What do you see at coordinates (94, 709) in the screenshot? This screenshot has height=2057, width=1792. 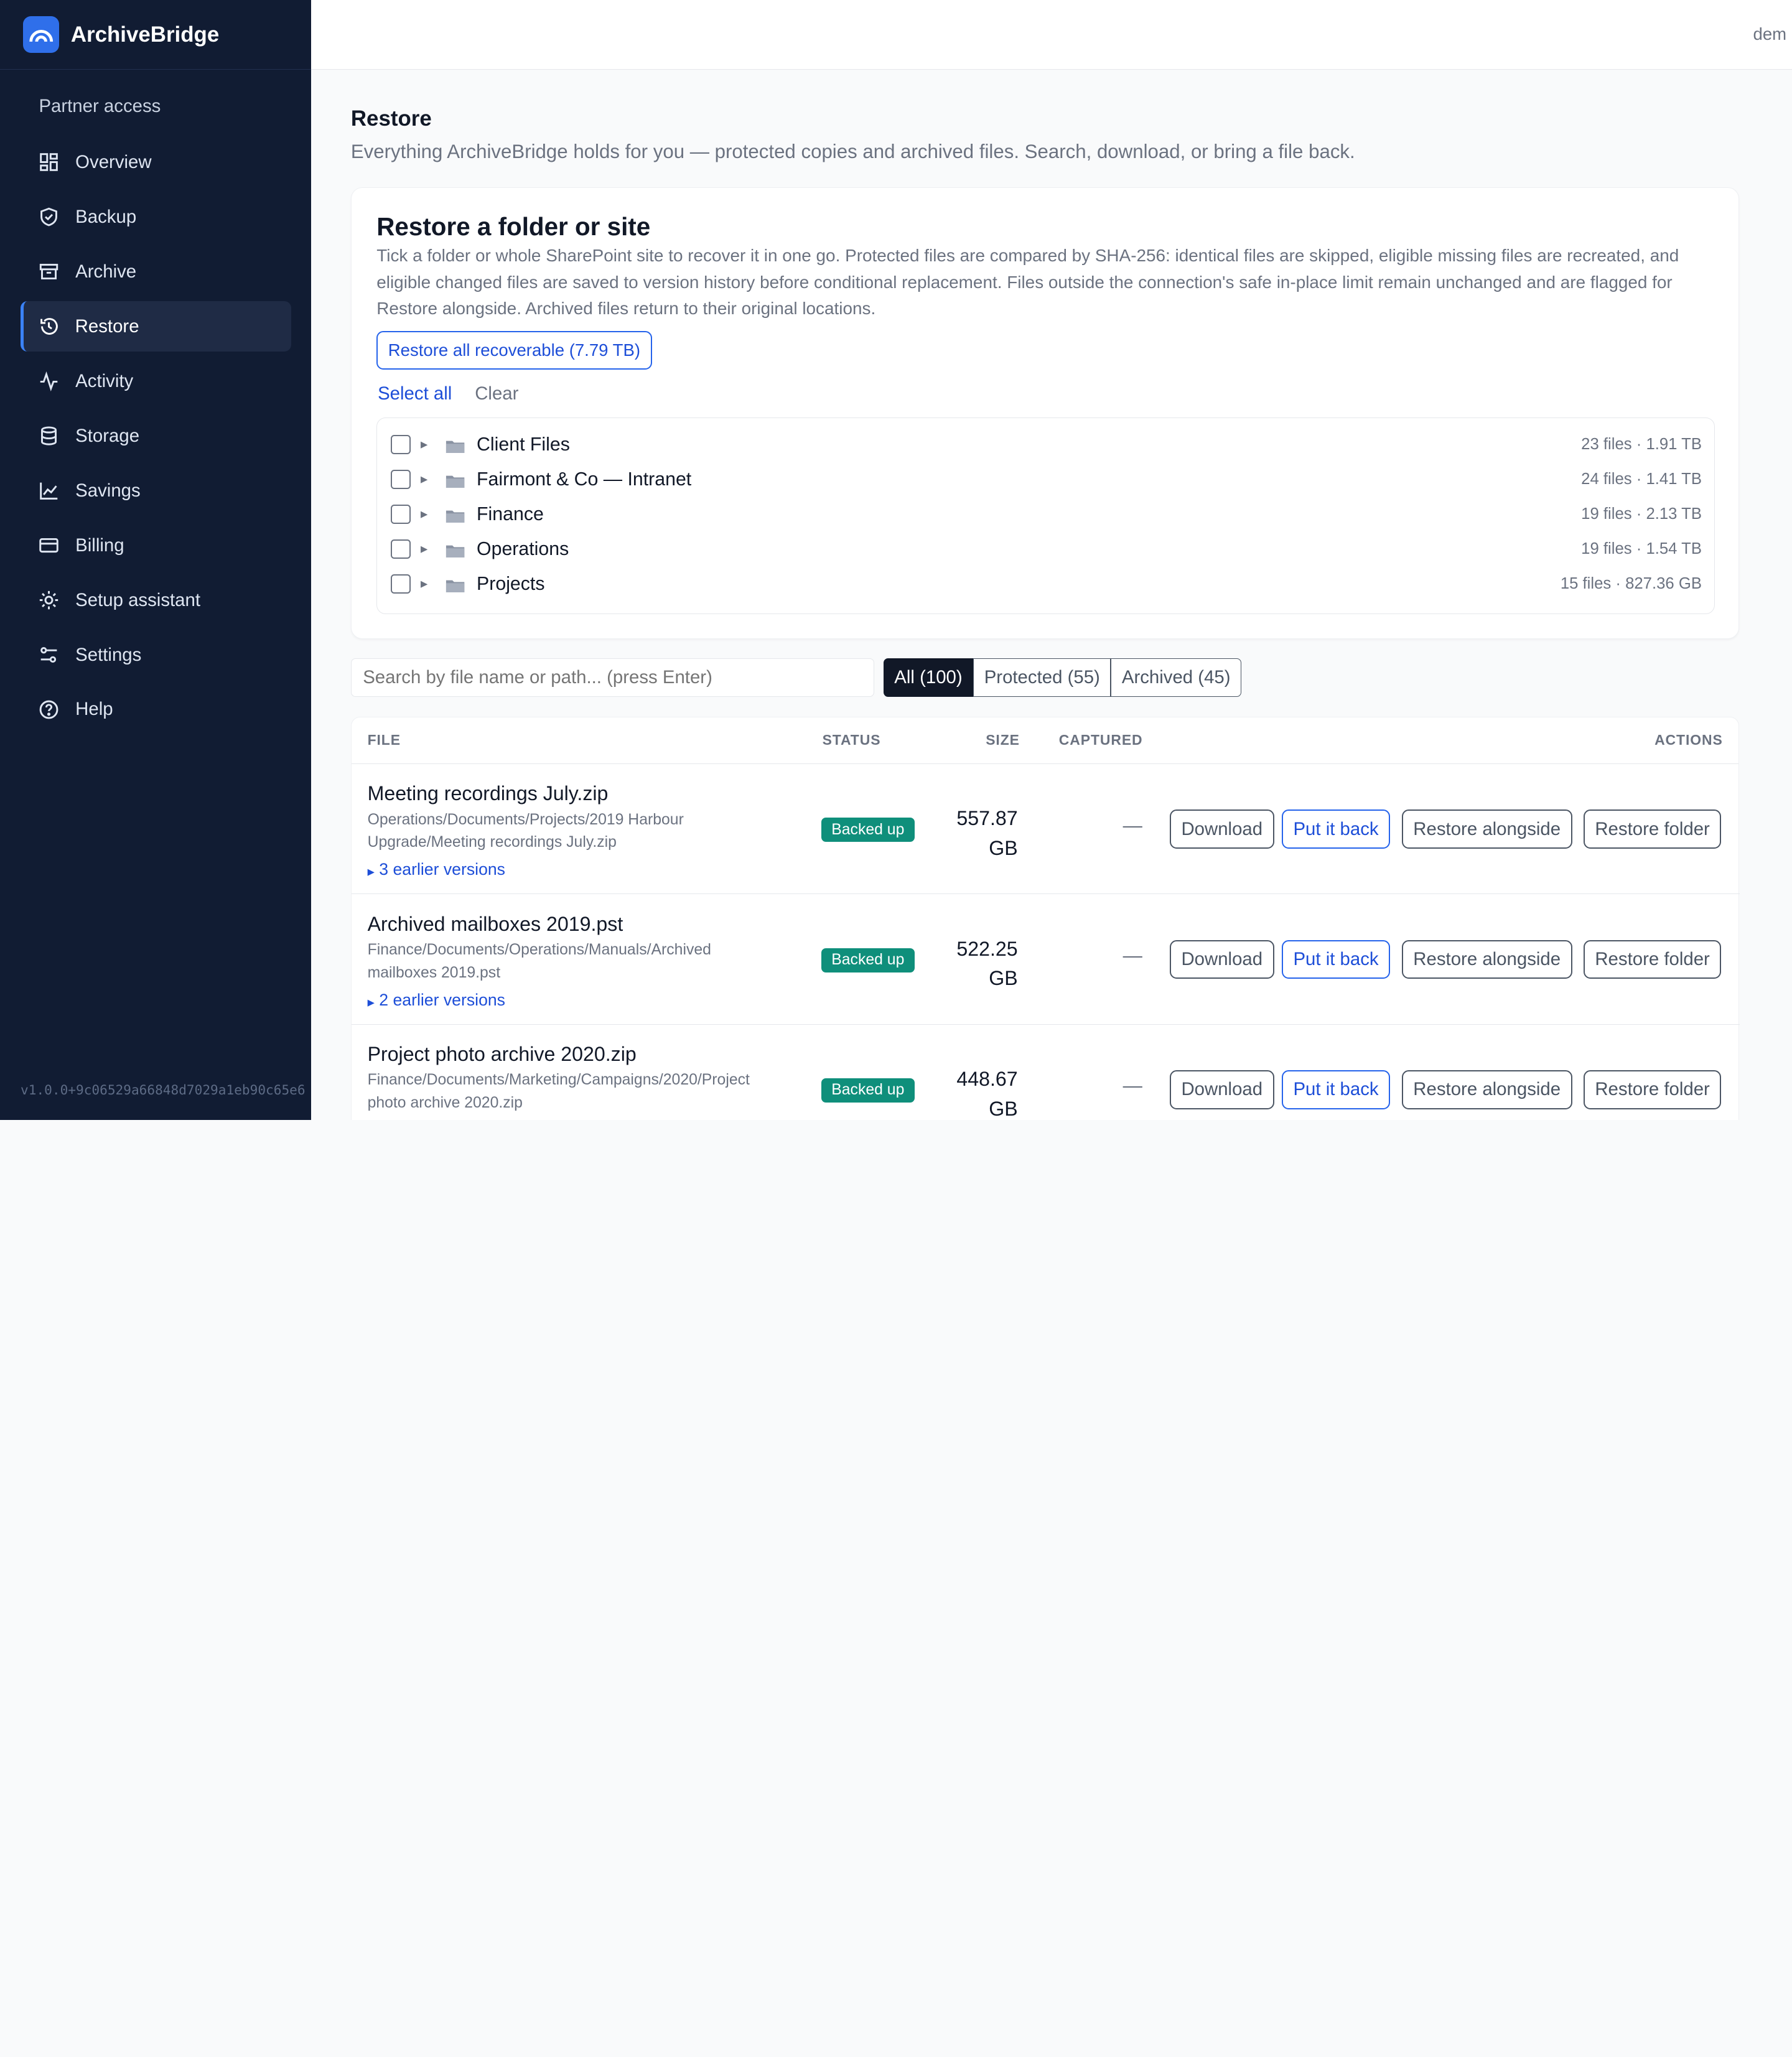 I see `sidebar-item-label: Help` at bounding box center [94, 709].